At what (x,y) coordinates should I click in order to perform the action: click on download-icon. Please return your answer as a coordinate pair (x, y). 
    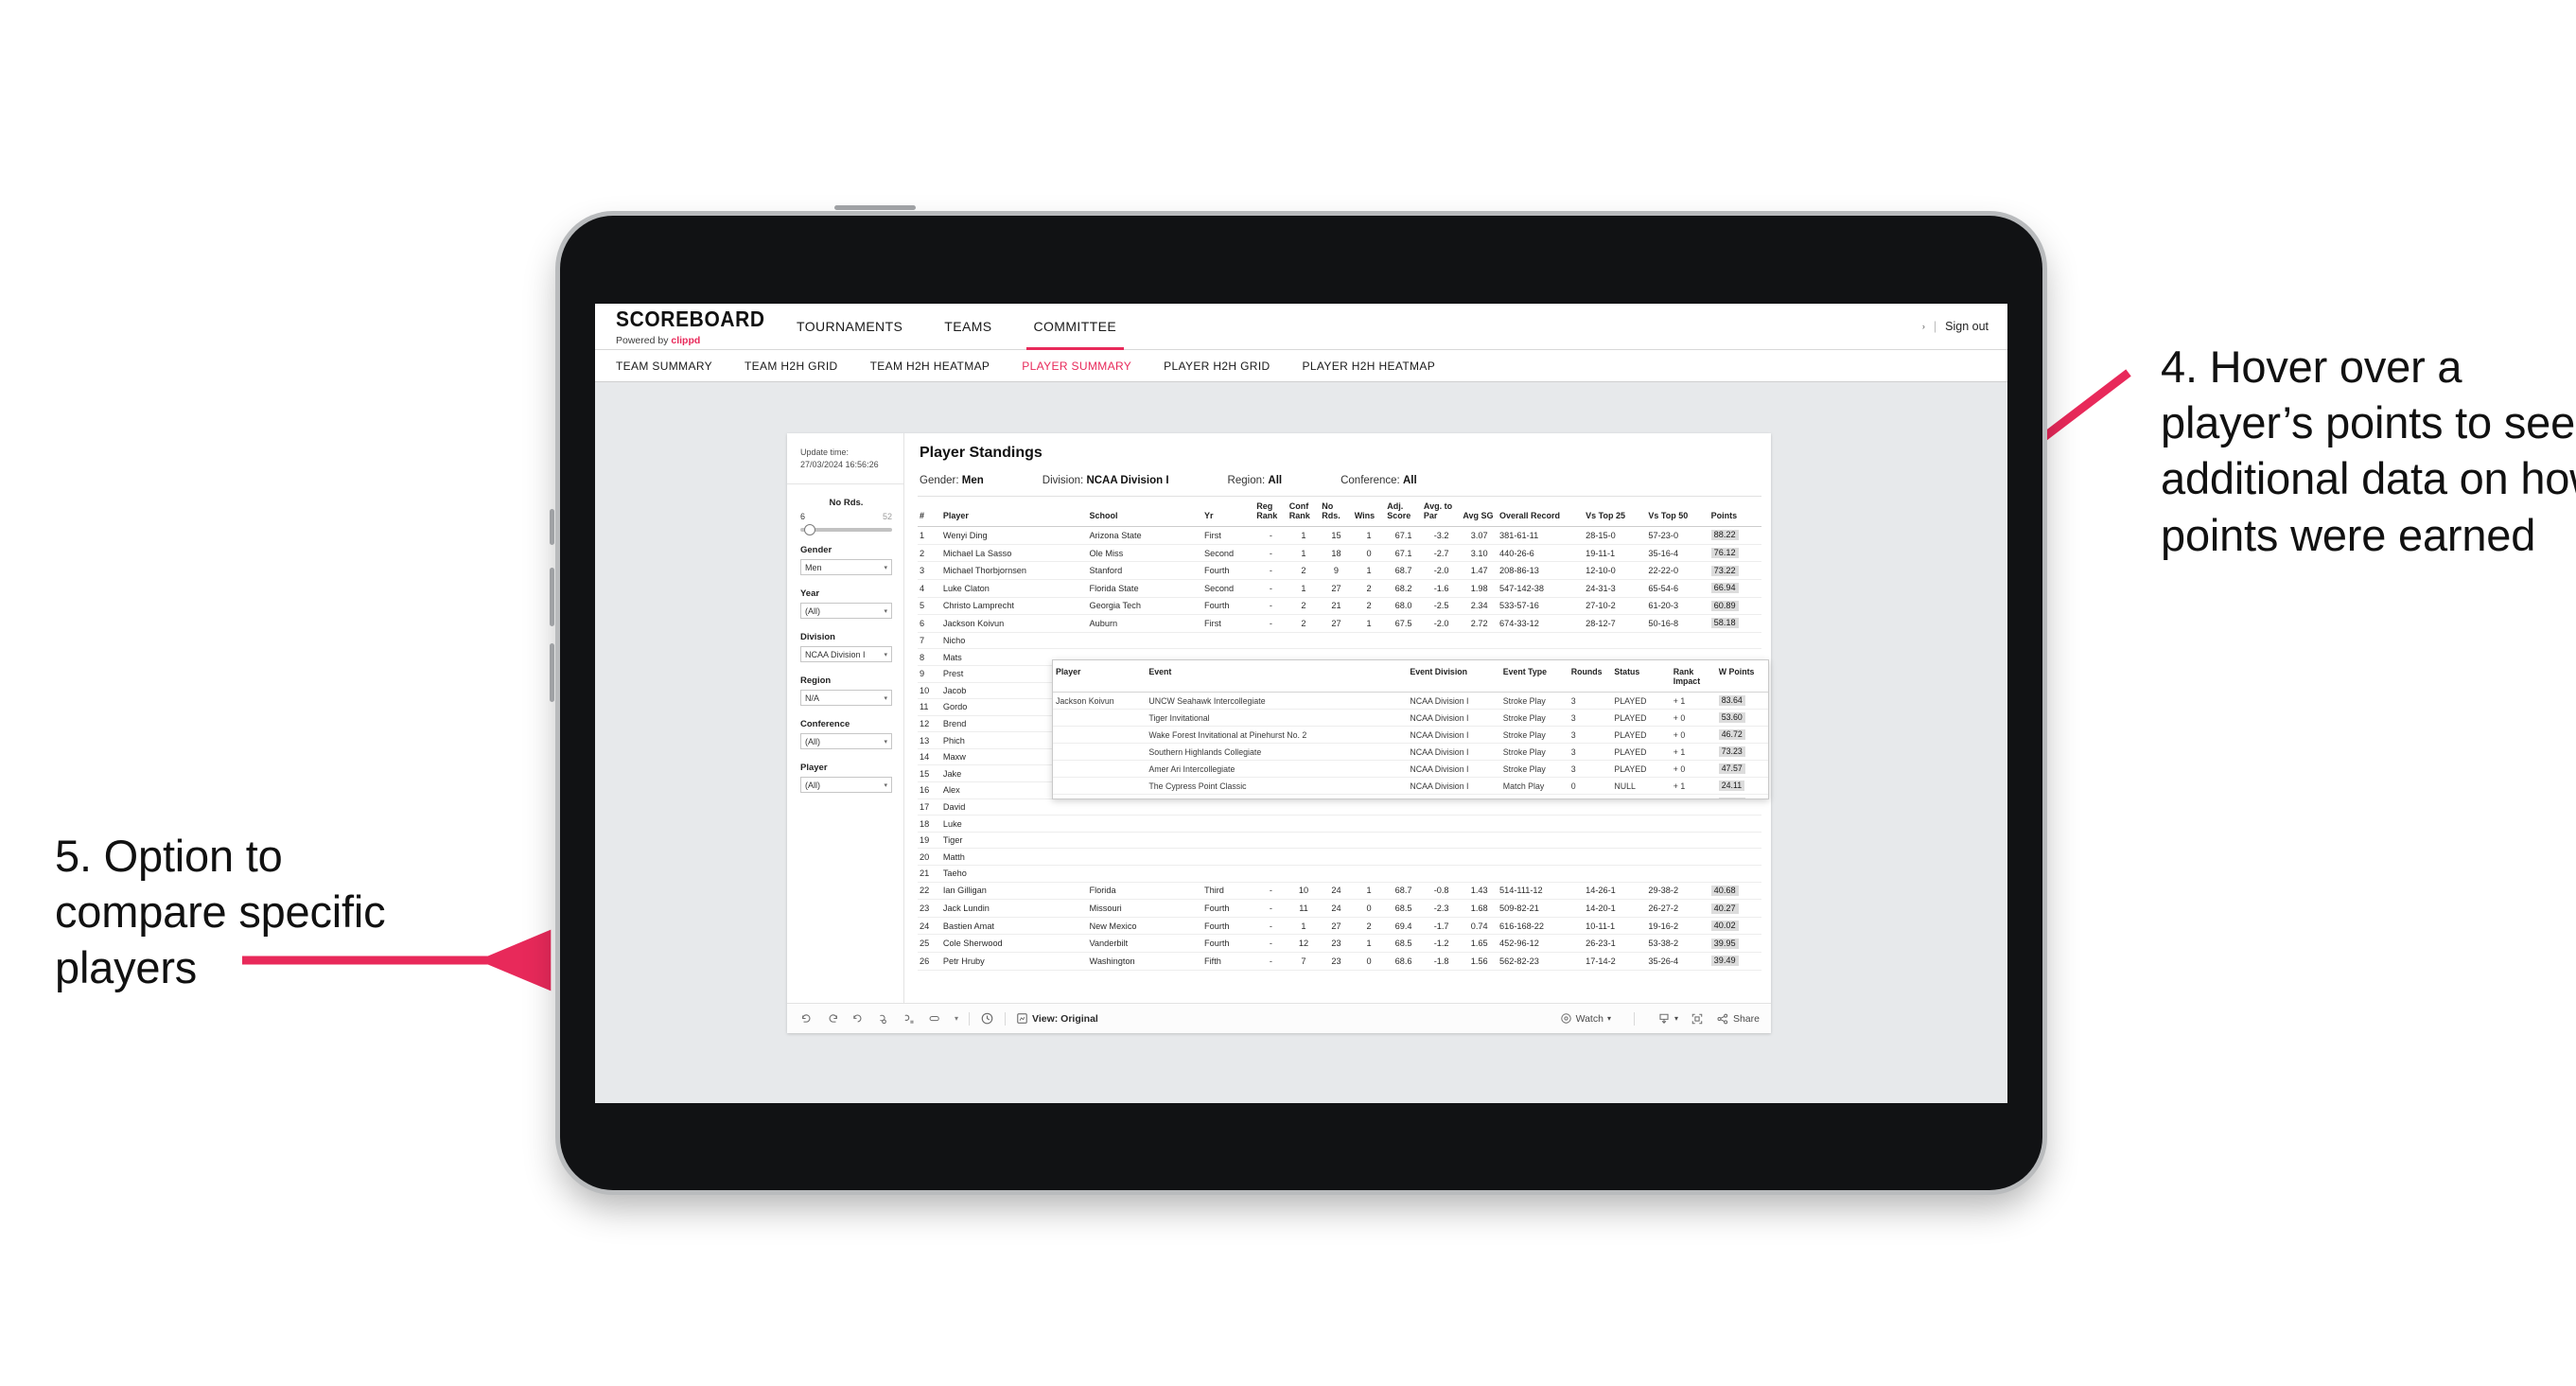
    Looking at the image, I should click on (1664, 1019).